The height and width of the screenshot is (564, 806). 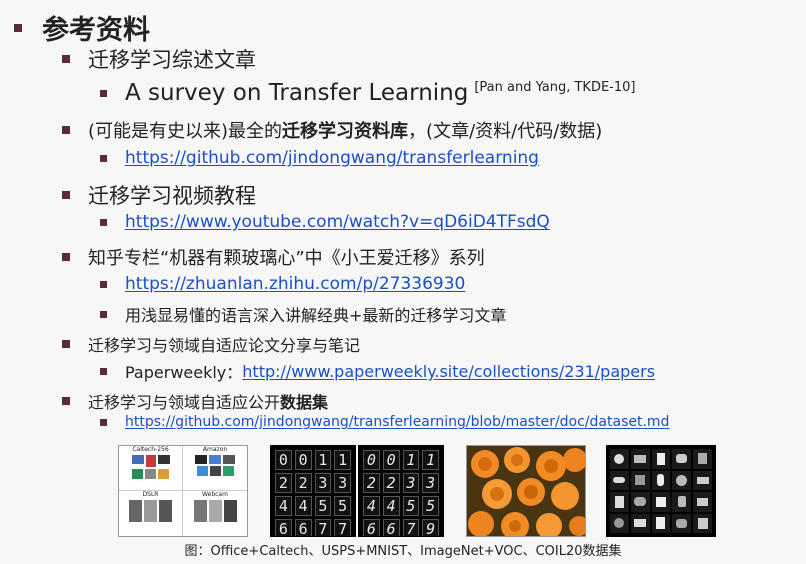 I want to click on page-title: 参考资料, so click(x=96, y=30).